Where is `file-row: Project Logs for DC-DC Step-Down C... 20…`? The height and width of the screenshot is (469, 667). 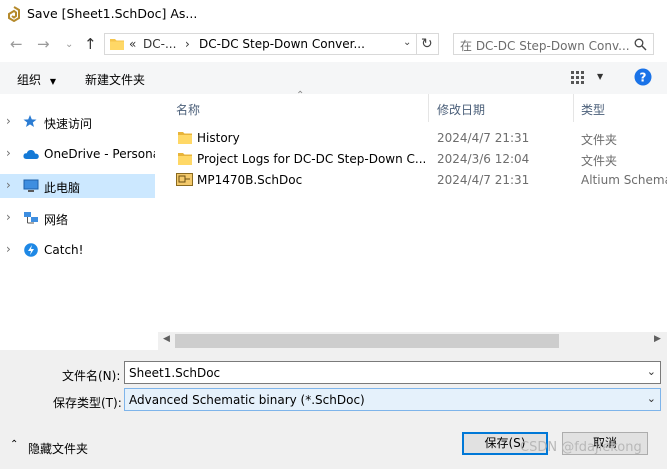
file-row: Project Logs for DC-DC Step-Down C... 20… is located at coordinates (412, 159).